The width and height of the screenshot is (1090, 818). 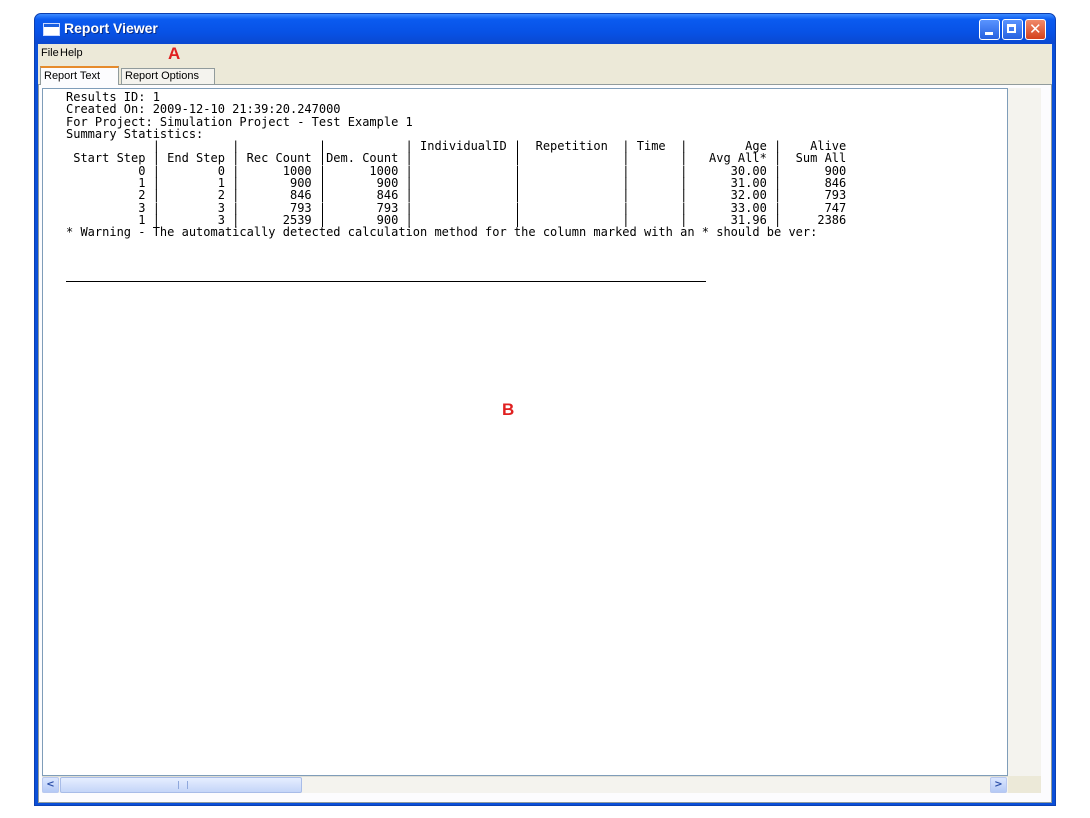 I want to click on scroll-thumb, so click(x=181, y=785).